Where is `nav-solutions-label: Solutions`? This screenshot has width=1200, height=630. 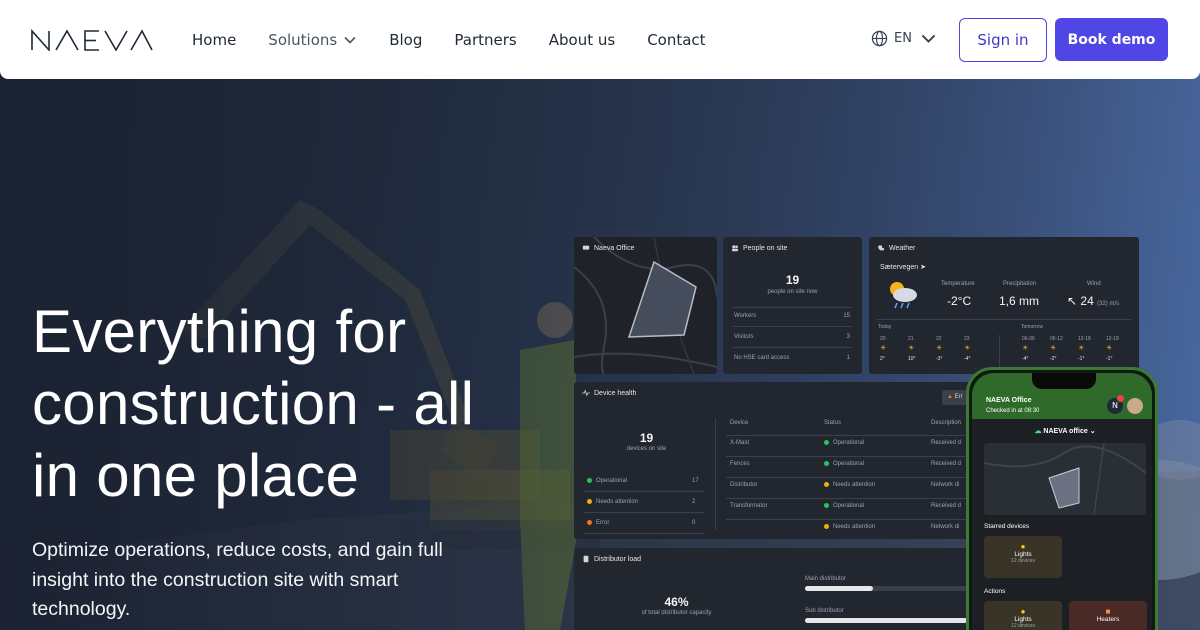 nav-solutions-label: Solutions is located at coordinates (303, 39).